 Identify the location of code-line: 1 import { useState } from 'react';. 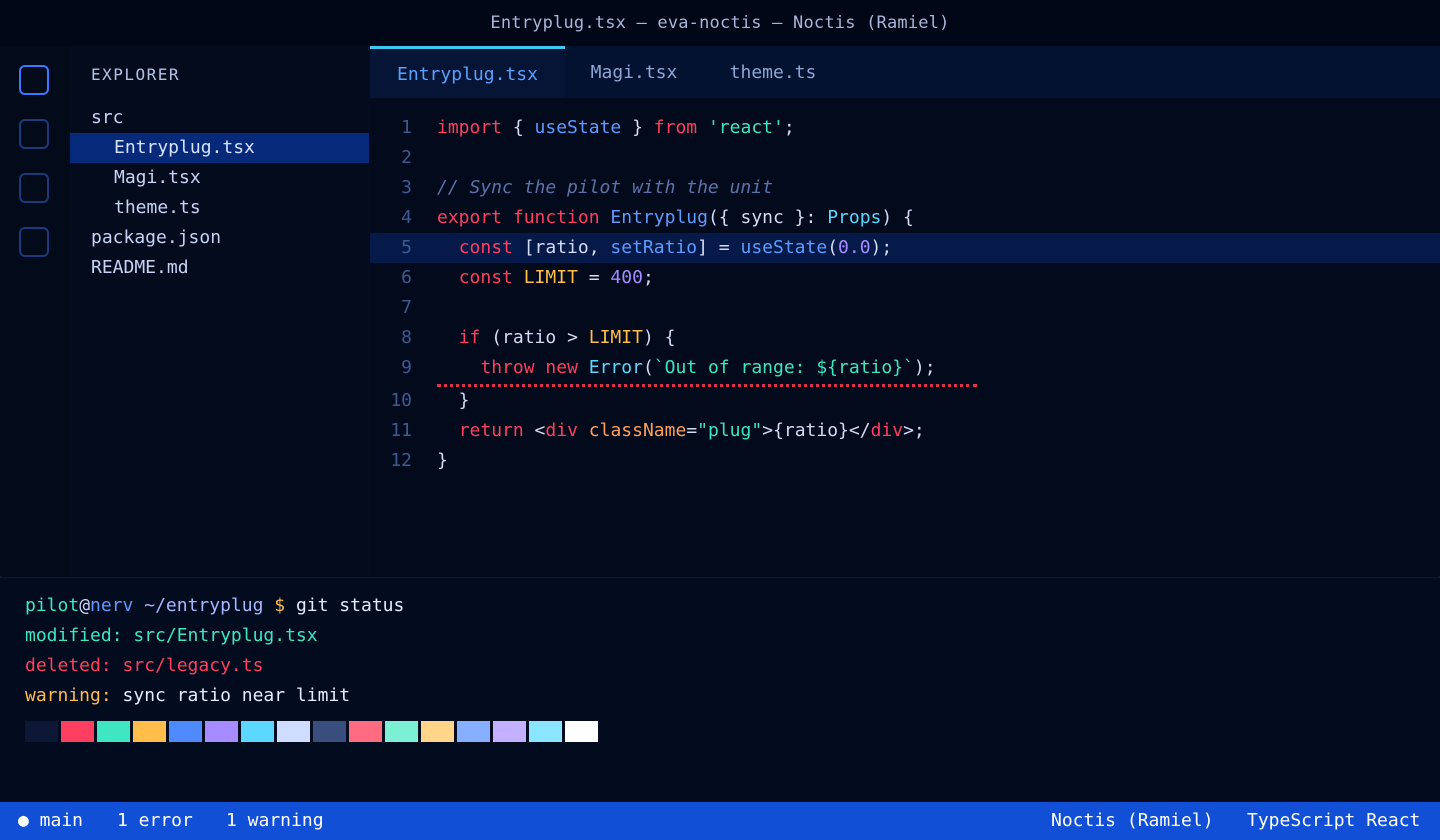
(905, 128).